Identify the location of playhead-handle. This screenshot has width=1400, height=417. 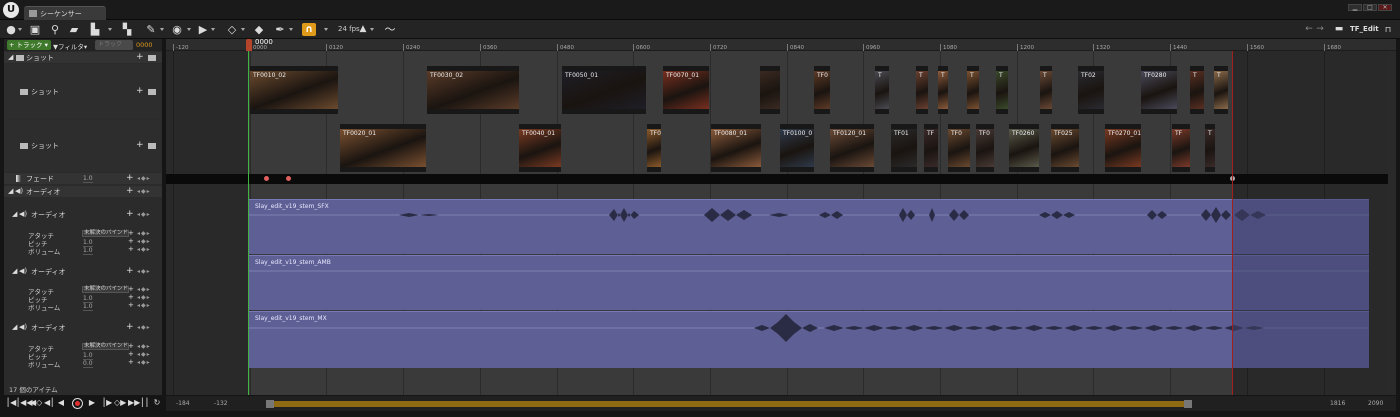
(249, 45).